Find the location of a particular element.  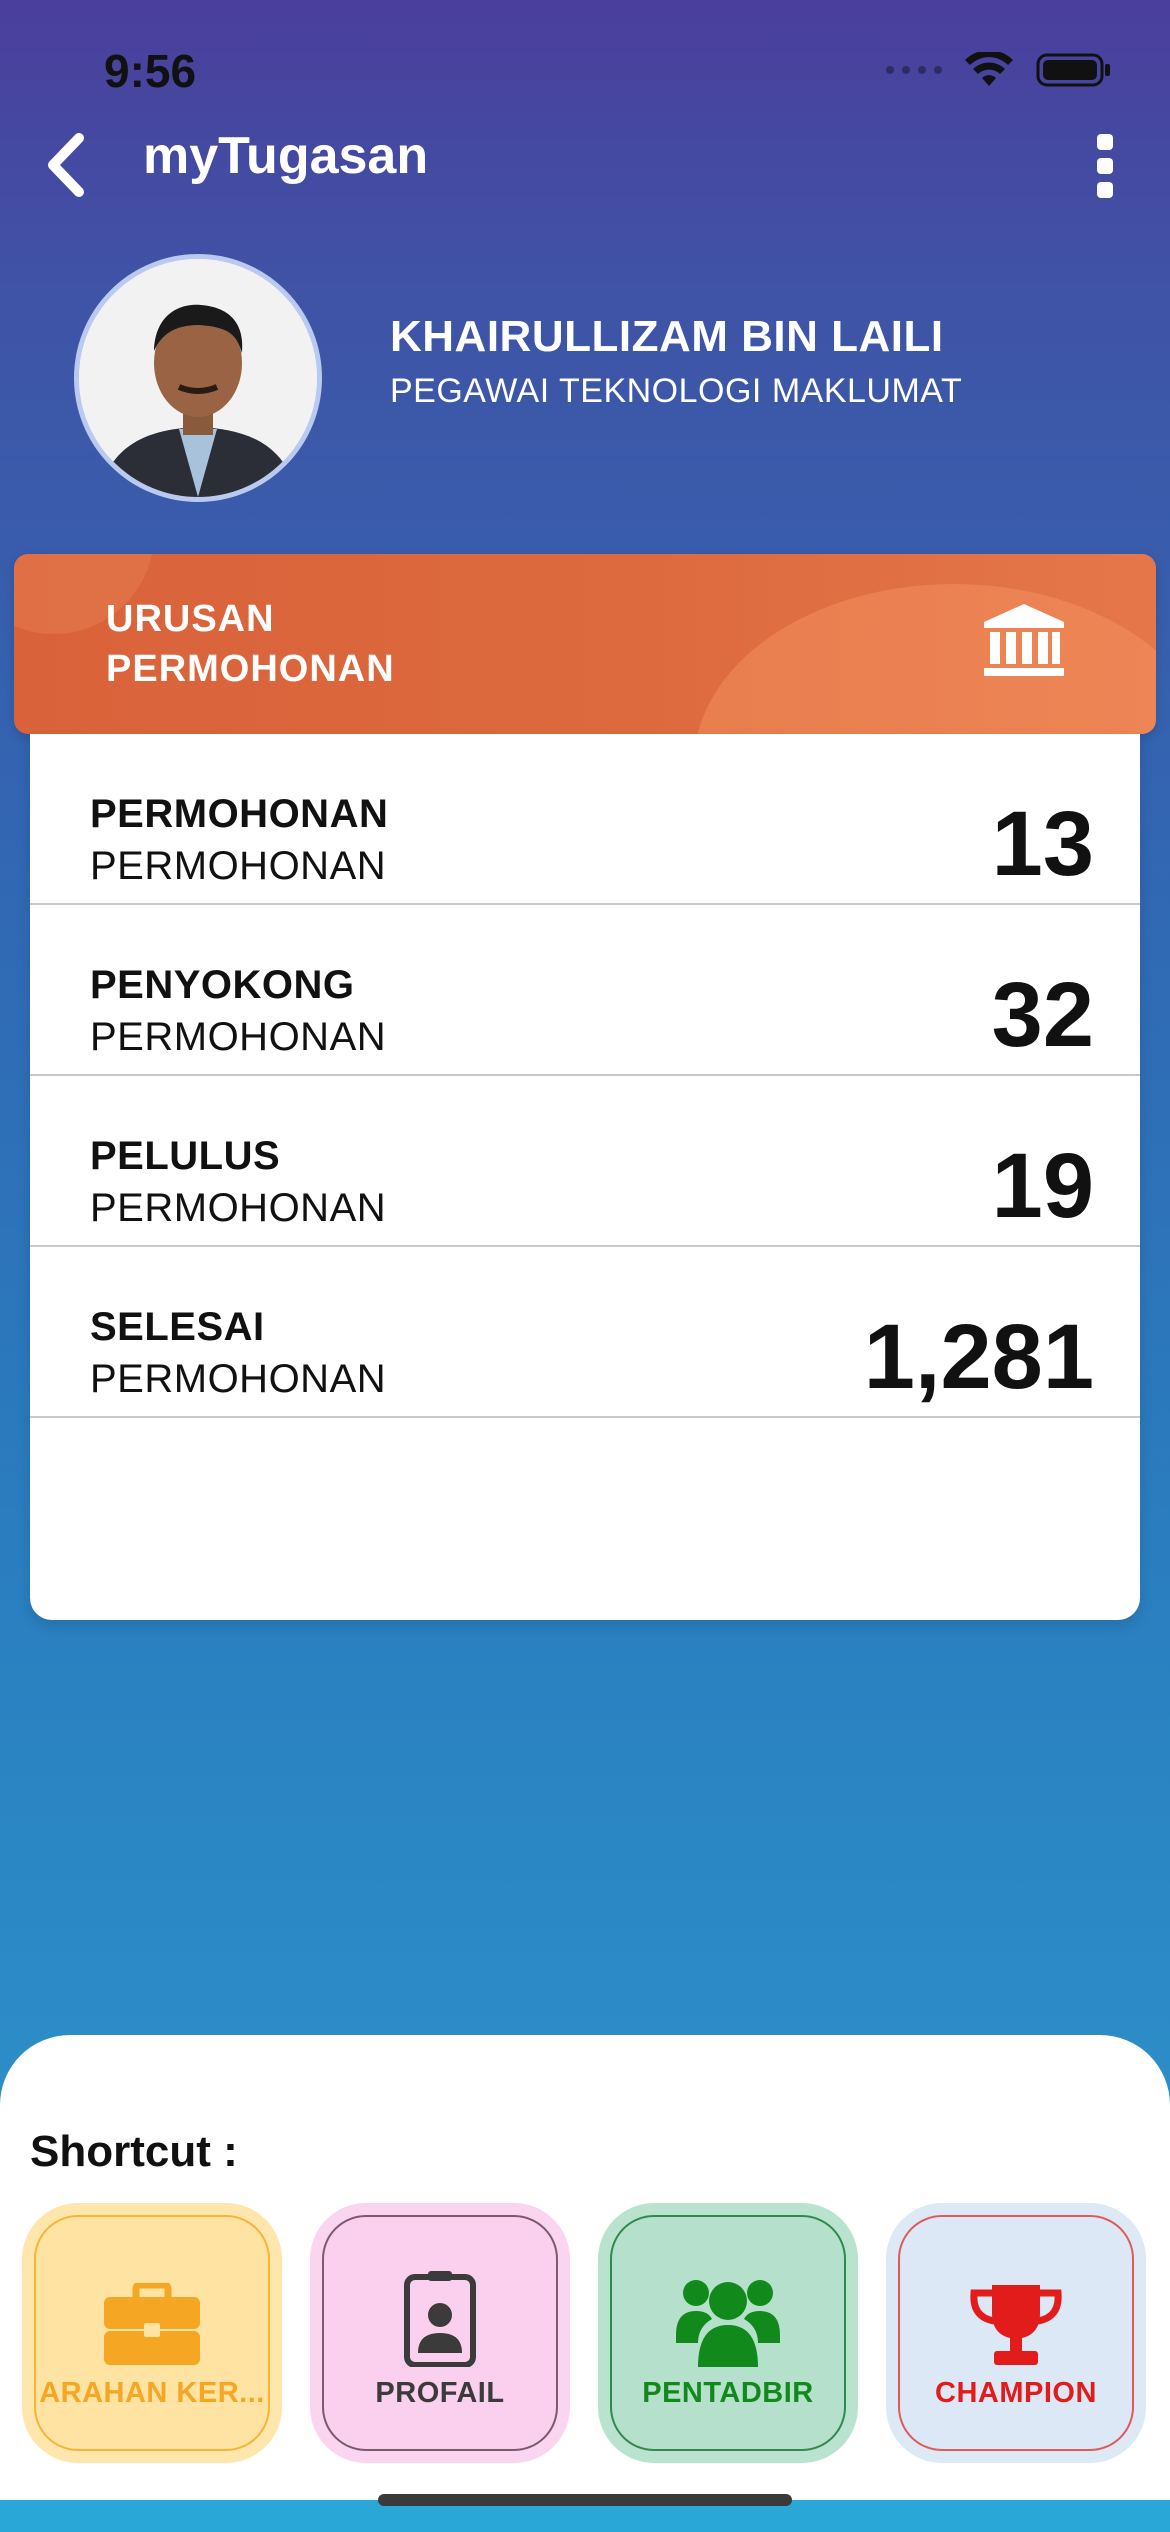

shortcut-profail: PROFAIL is located at coordinates (440, 2333).